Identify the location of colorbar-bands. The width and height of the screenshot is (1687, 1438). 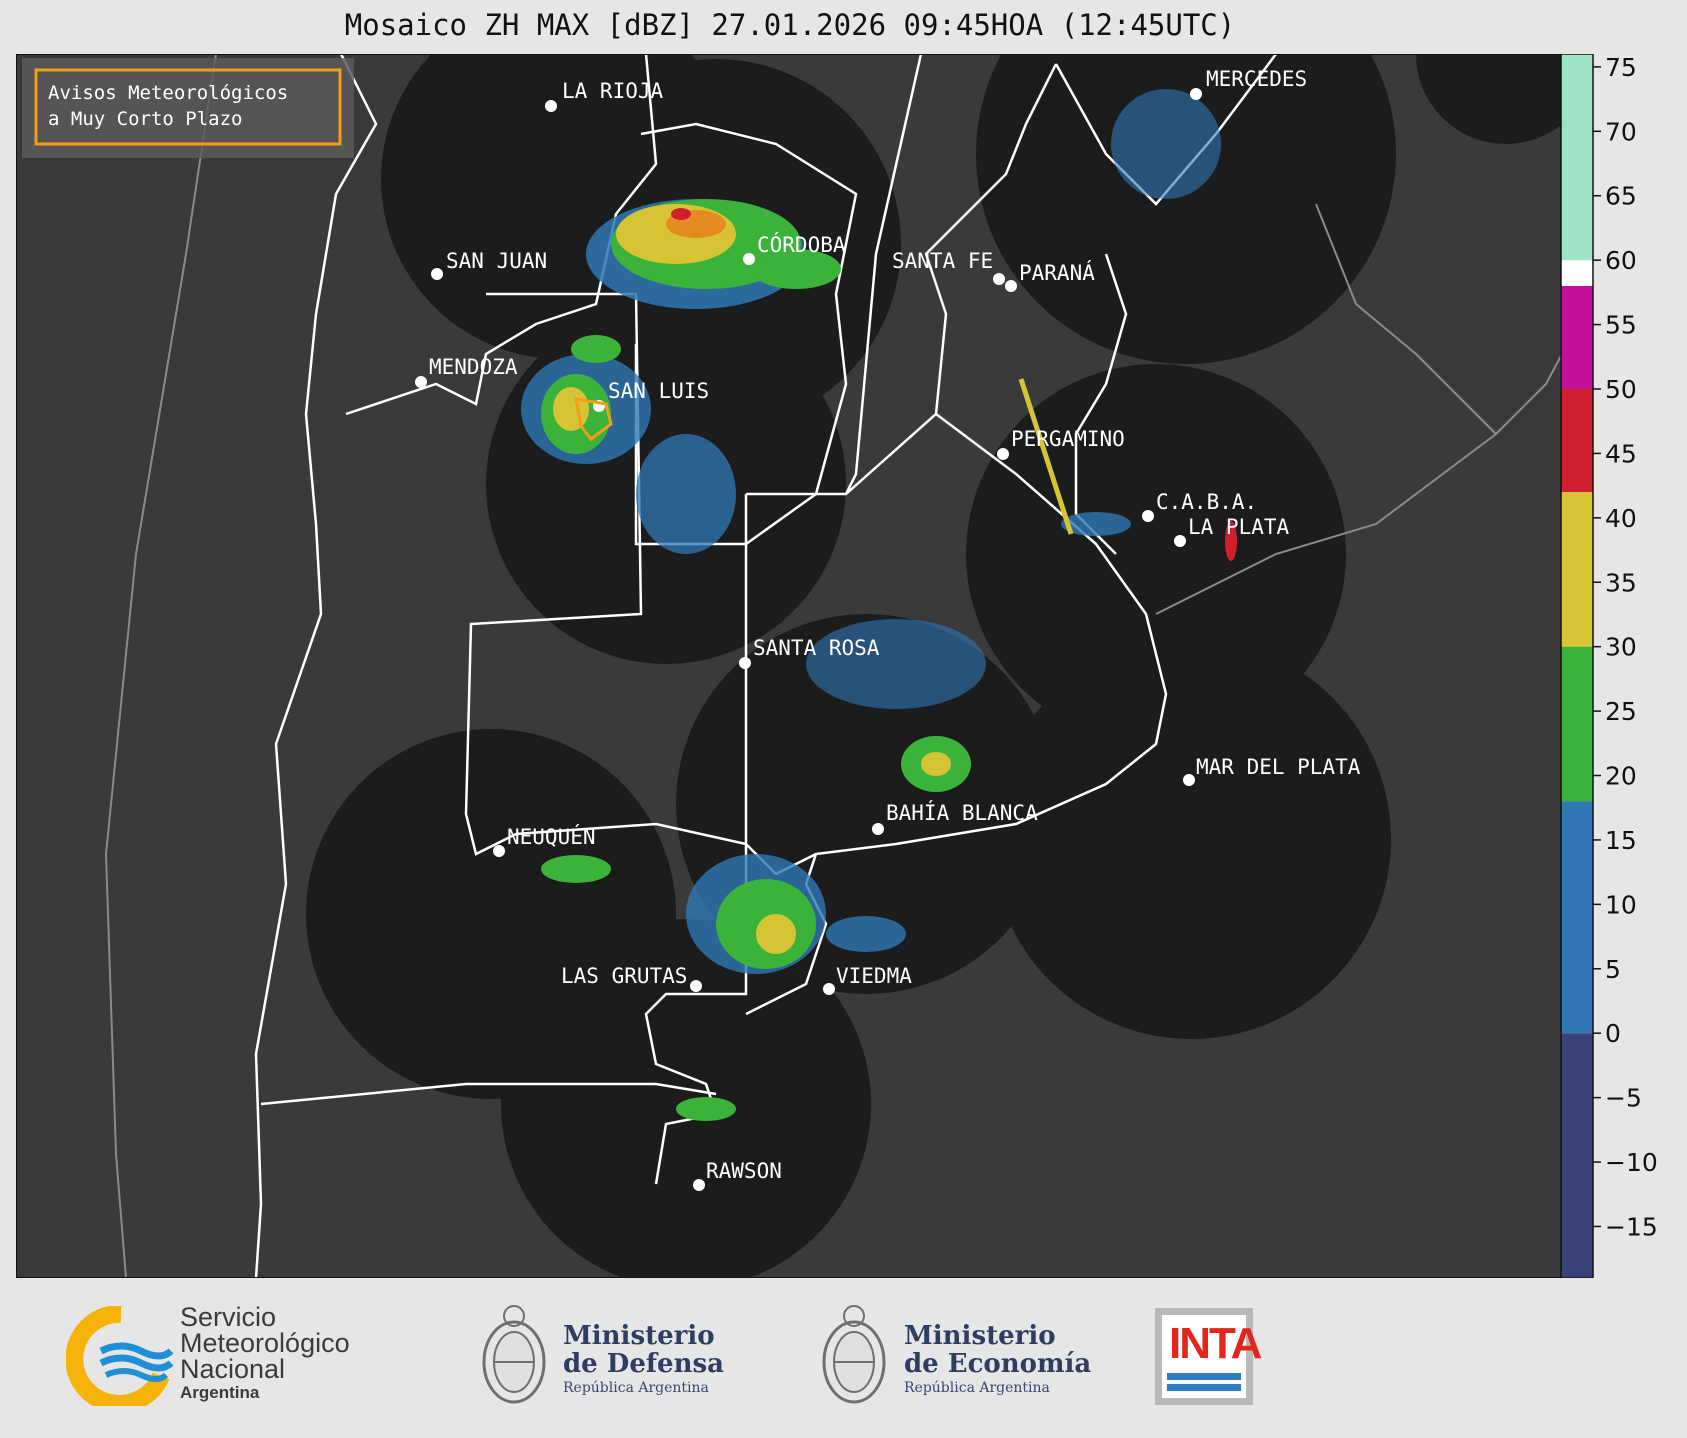
(1577, 666).